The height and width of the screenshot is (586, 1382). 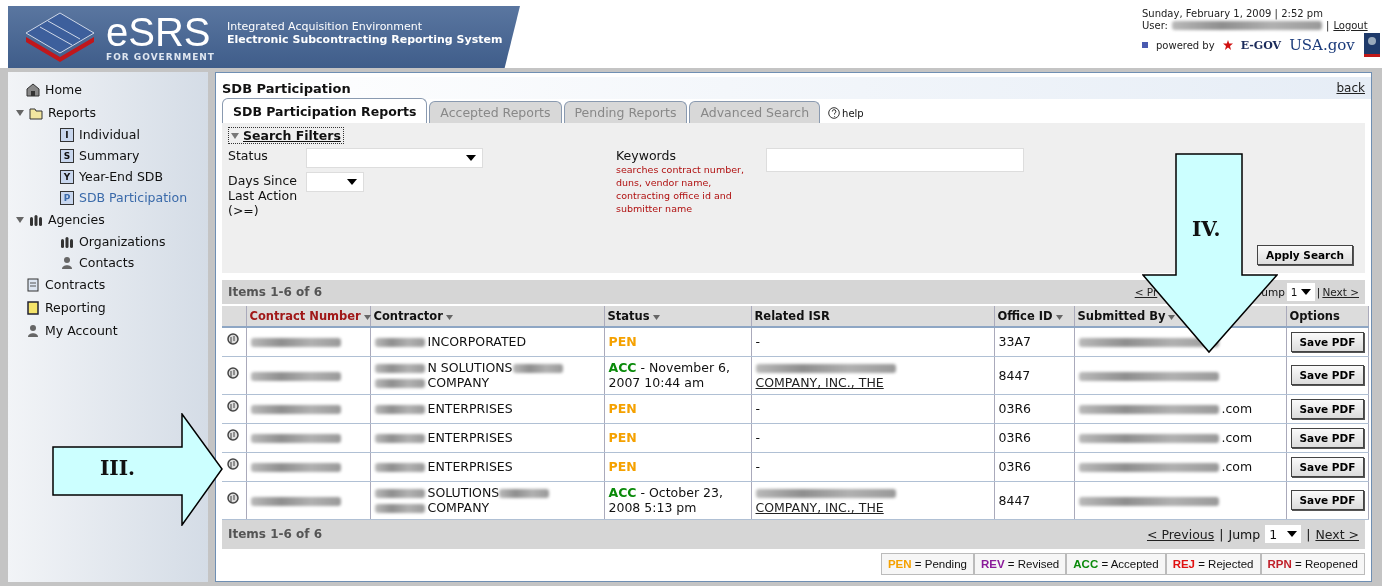 I want to click on callout-label: III., so click(x=118, y=468).